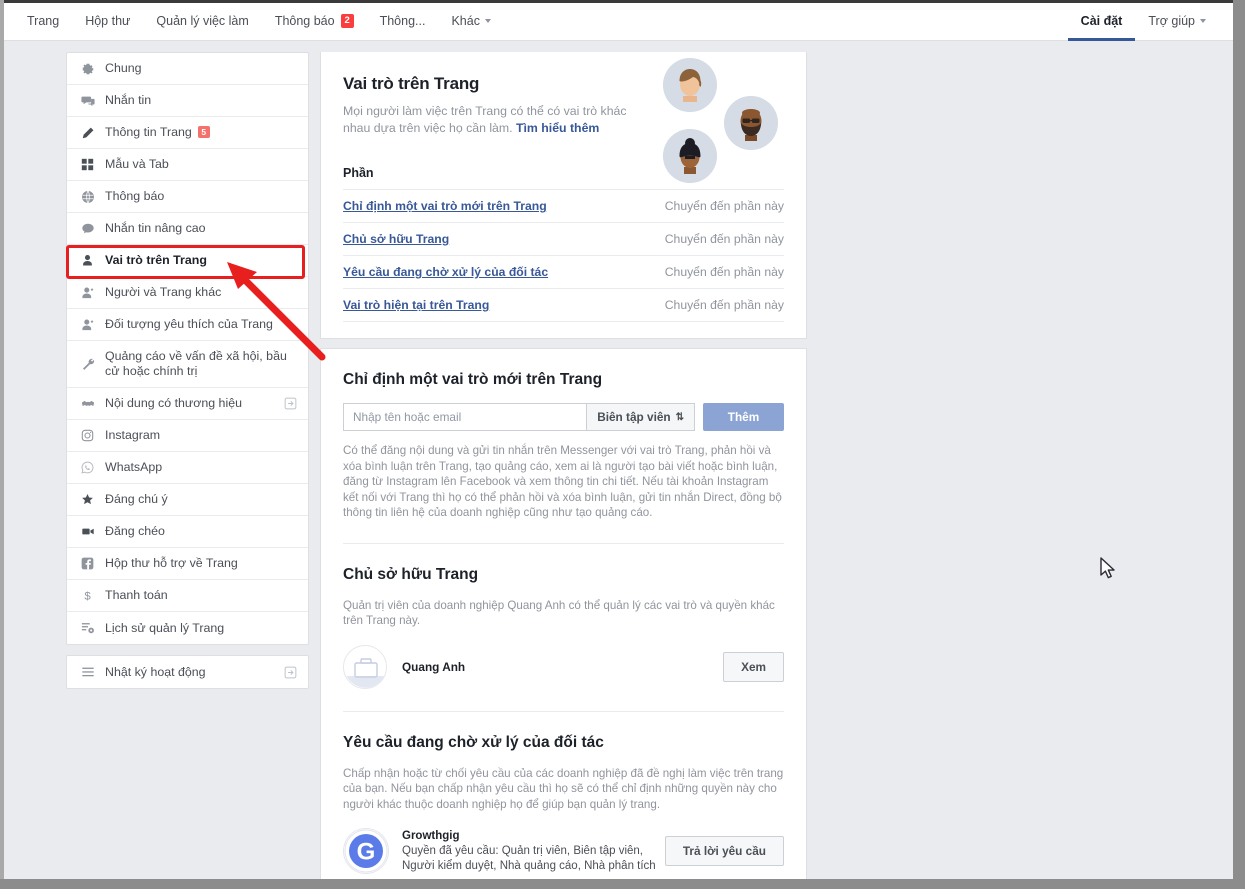 This screenshot has height=889, width=1245. I want to click on sidebar-item-label: Thông tin Trang 5, so click(201, 132).